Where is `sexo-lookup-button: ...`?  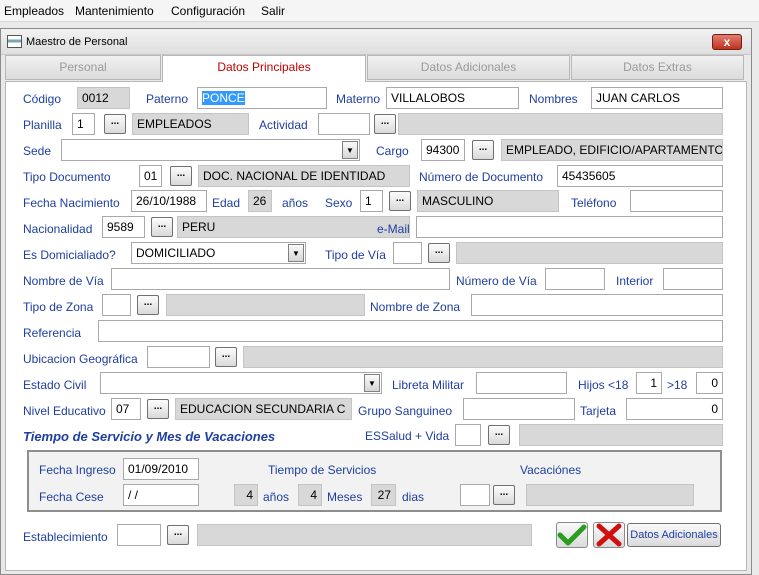 sexo-lookup-button: ... is located at coordinates (400, 201).